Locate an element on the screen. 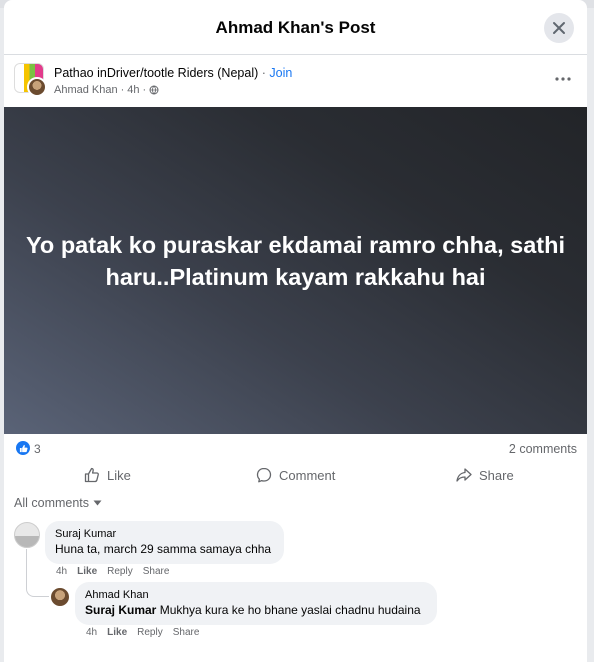 The height and width of the screenshot is (662, 594). post-time: 4h is located at coordinates (133, 90).